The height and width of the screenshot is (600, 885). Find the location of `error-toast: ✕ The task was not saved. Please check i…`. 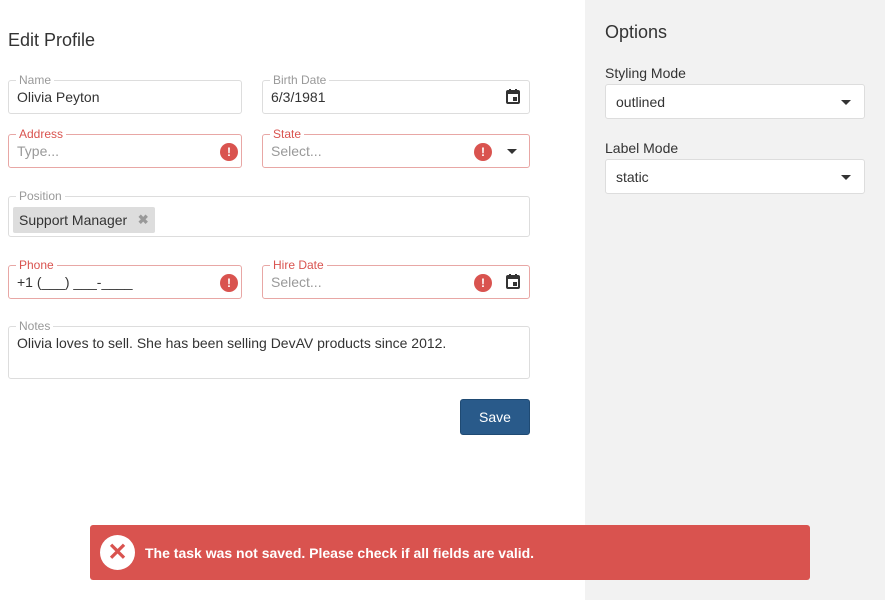

error-toast: ✕ The task was not saved. Please check i… is located at coordinates (450, 552).